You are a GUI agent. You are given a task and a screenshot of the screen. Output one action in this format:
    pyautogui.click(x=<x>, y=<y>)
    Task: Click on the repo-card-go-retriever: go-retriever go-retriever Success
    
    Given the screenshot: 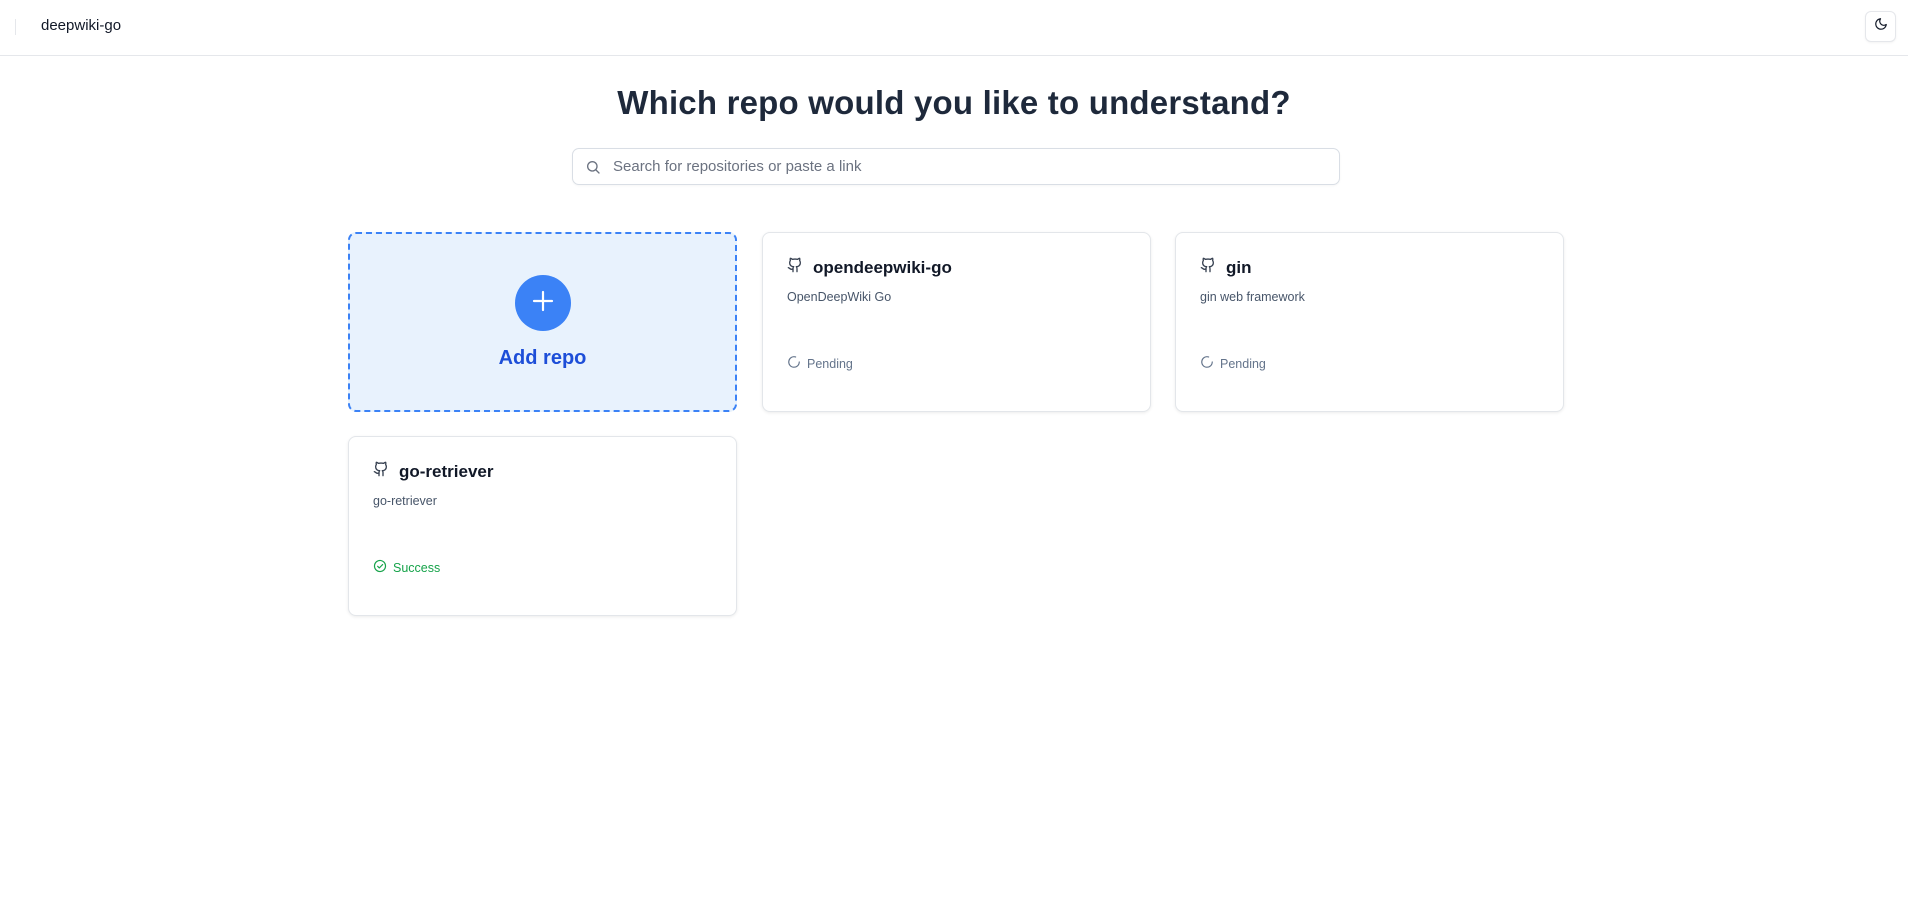 What is the action you would take?
    pyautogui.click(x=542, y=526)
    